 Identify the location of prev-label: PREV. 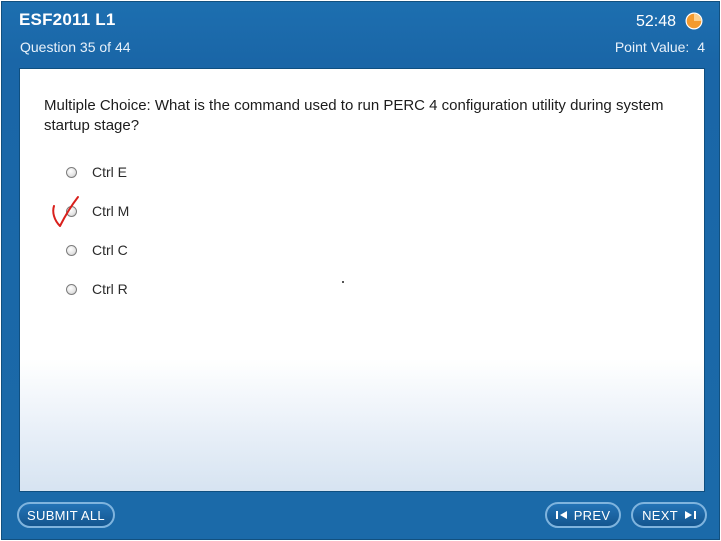
(592, 515).